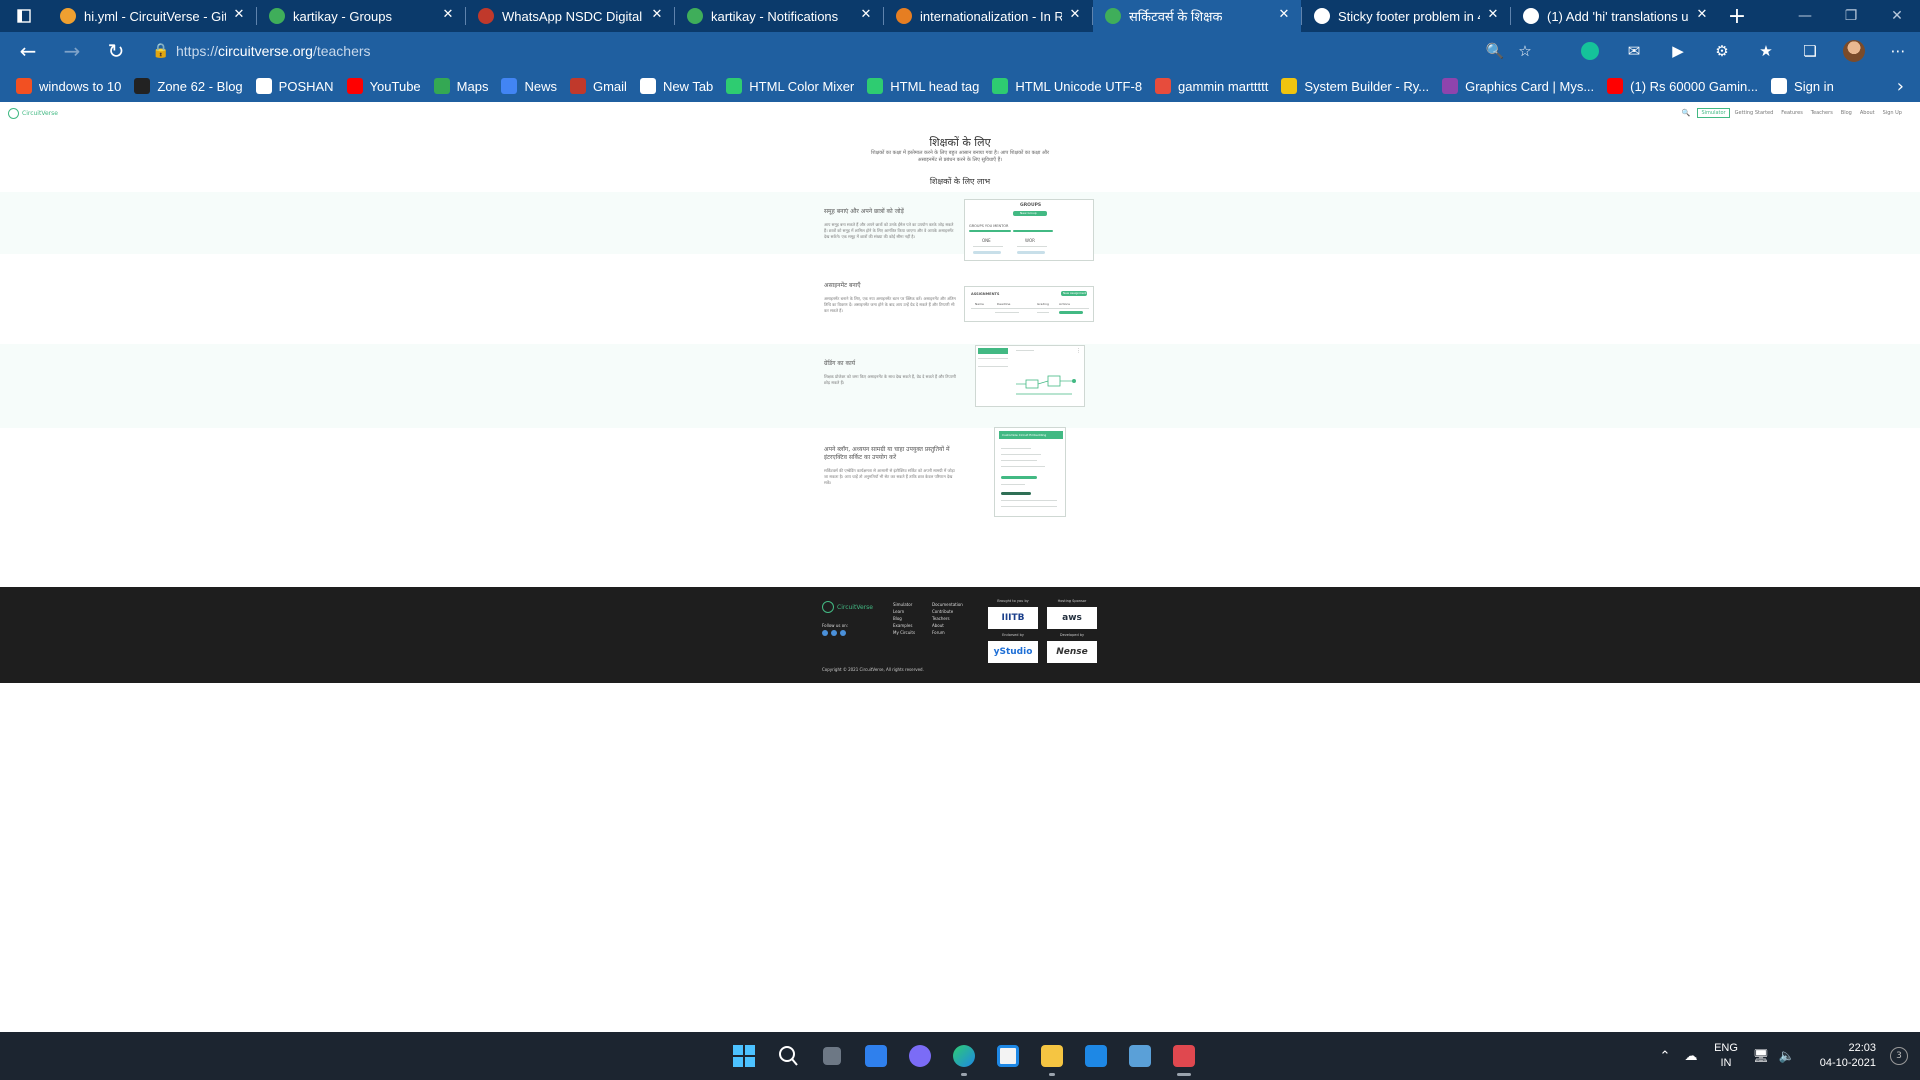  Describe the element at coordinates (834, 633) in the screenshot. I see `twitter-icon` at that location.